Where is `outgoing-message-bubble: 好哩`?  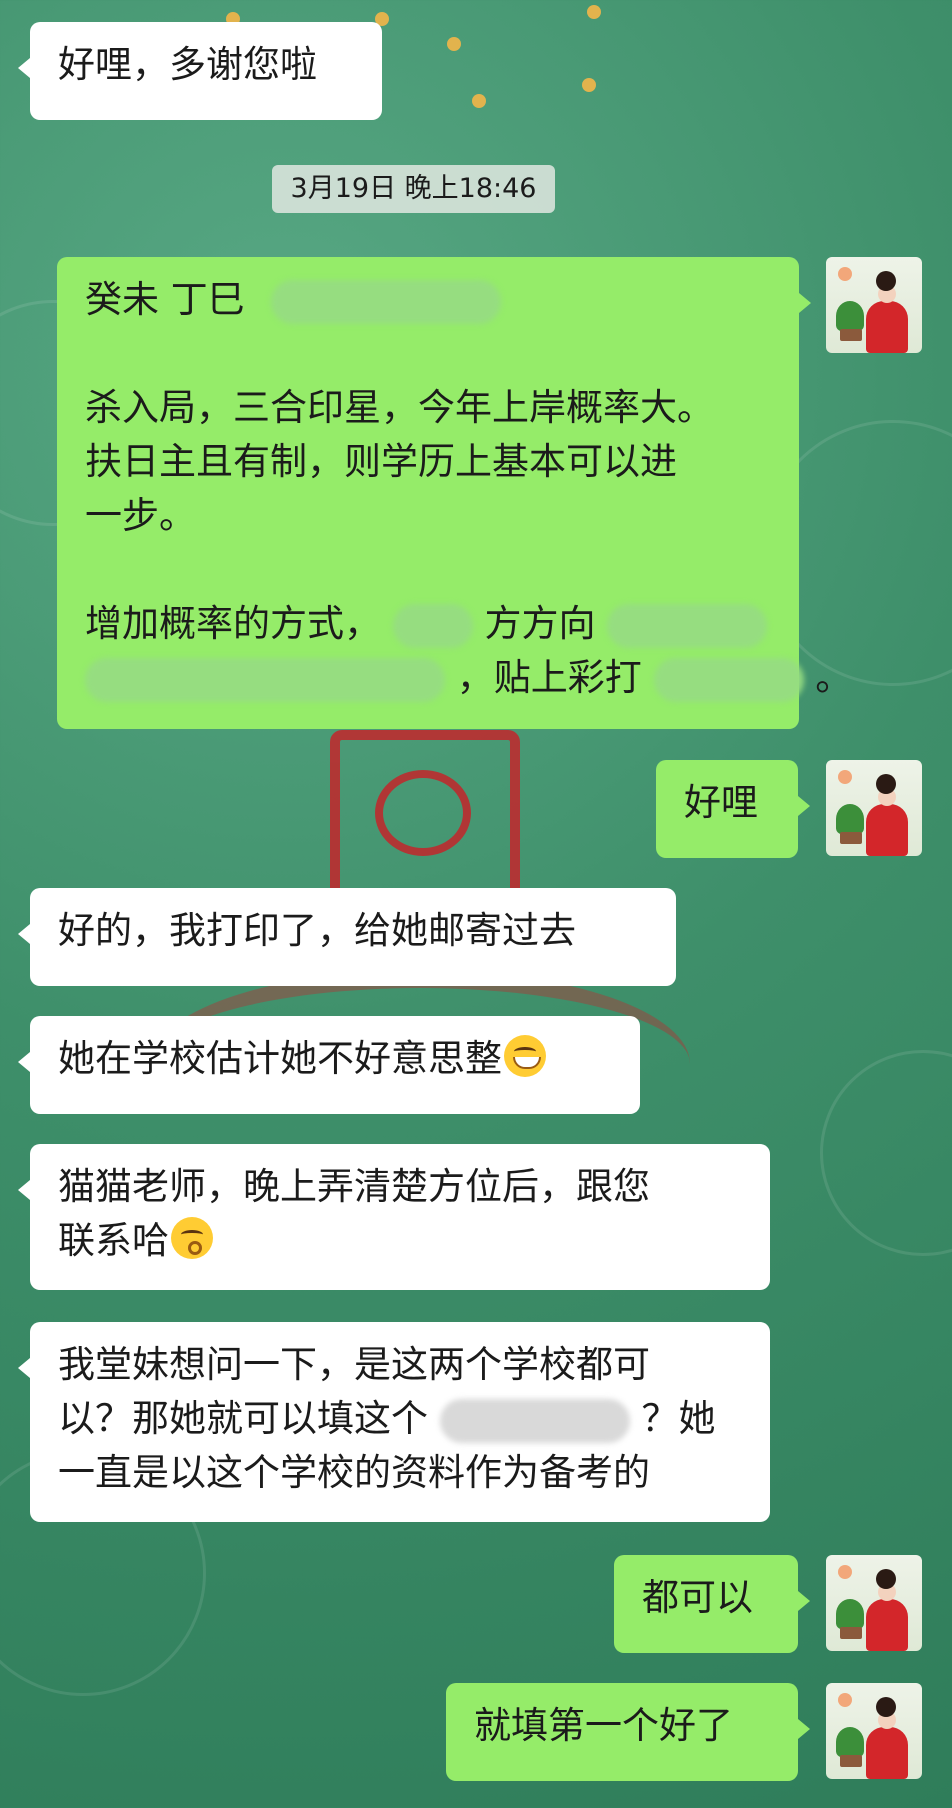 outgoing-message-bubble: 好哩 is located at coordinates (733, 809).